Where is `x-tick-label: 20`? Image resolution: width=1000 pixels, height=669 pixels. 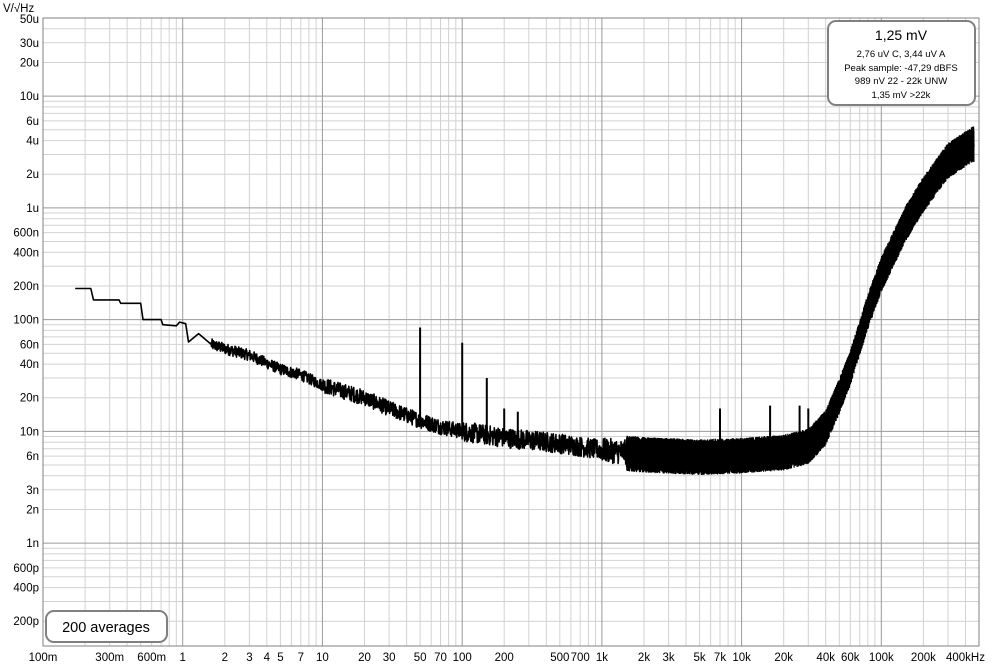
x-tick-label: 20 is located at coordinates (364, 658).